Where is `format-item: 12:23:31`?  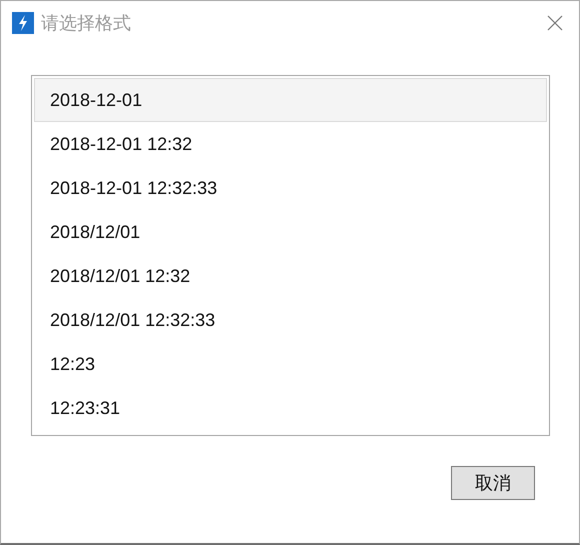
format-item: 12:23:31 is located at coordinates (290, 408).